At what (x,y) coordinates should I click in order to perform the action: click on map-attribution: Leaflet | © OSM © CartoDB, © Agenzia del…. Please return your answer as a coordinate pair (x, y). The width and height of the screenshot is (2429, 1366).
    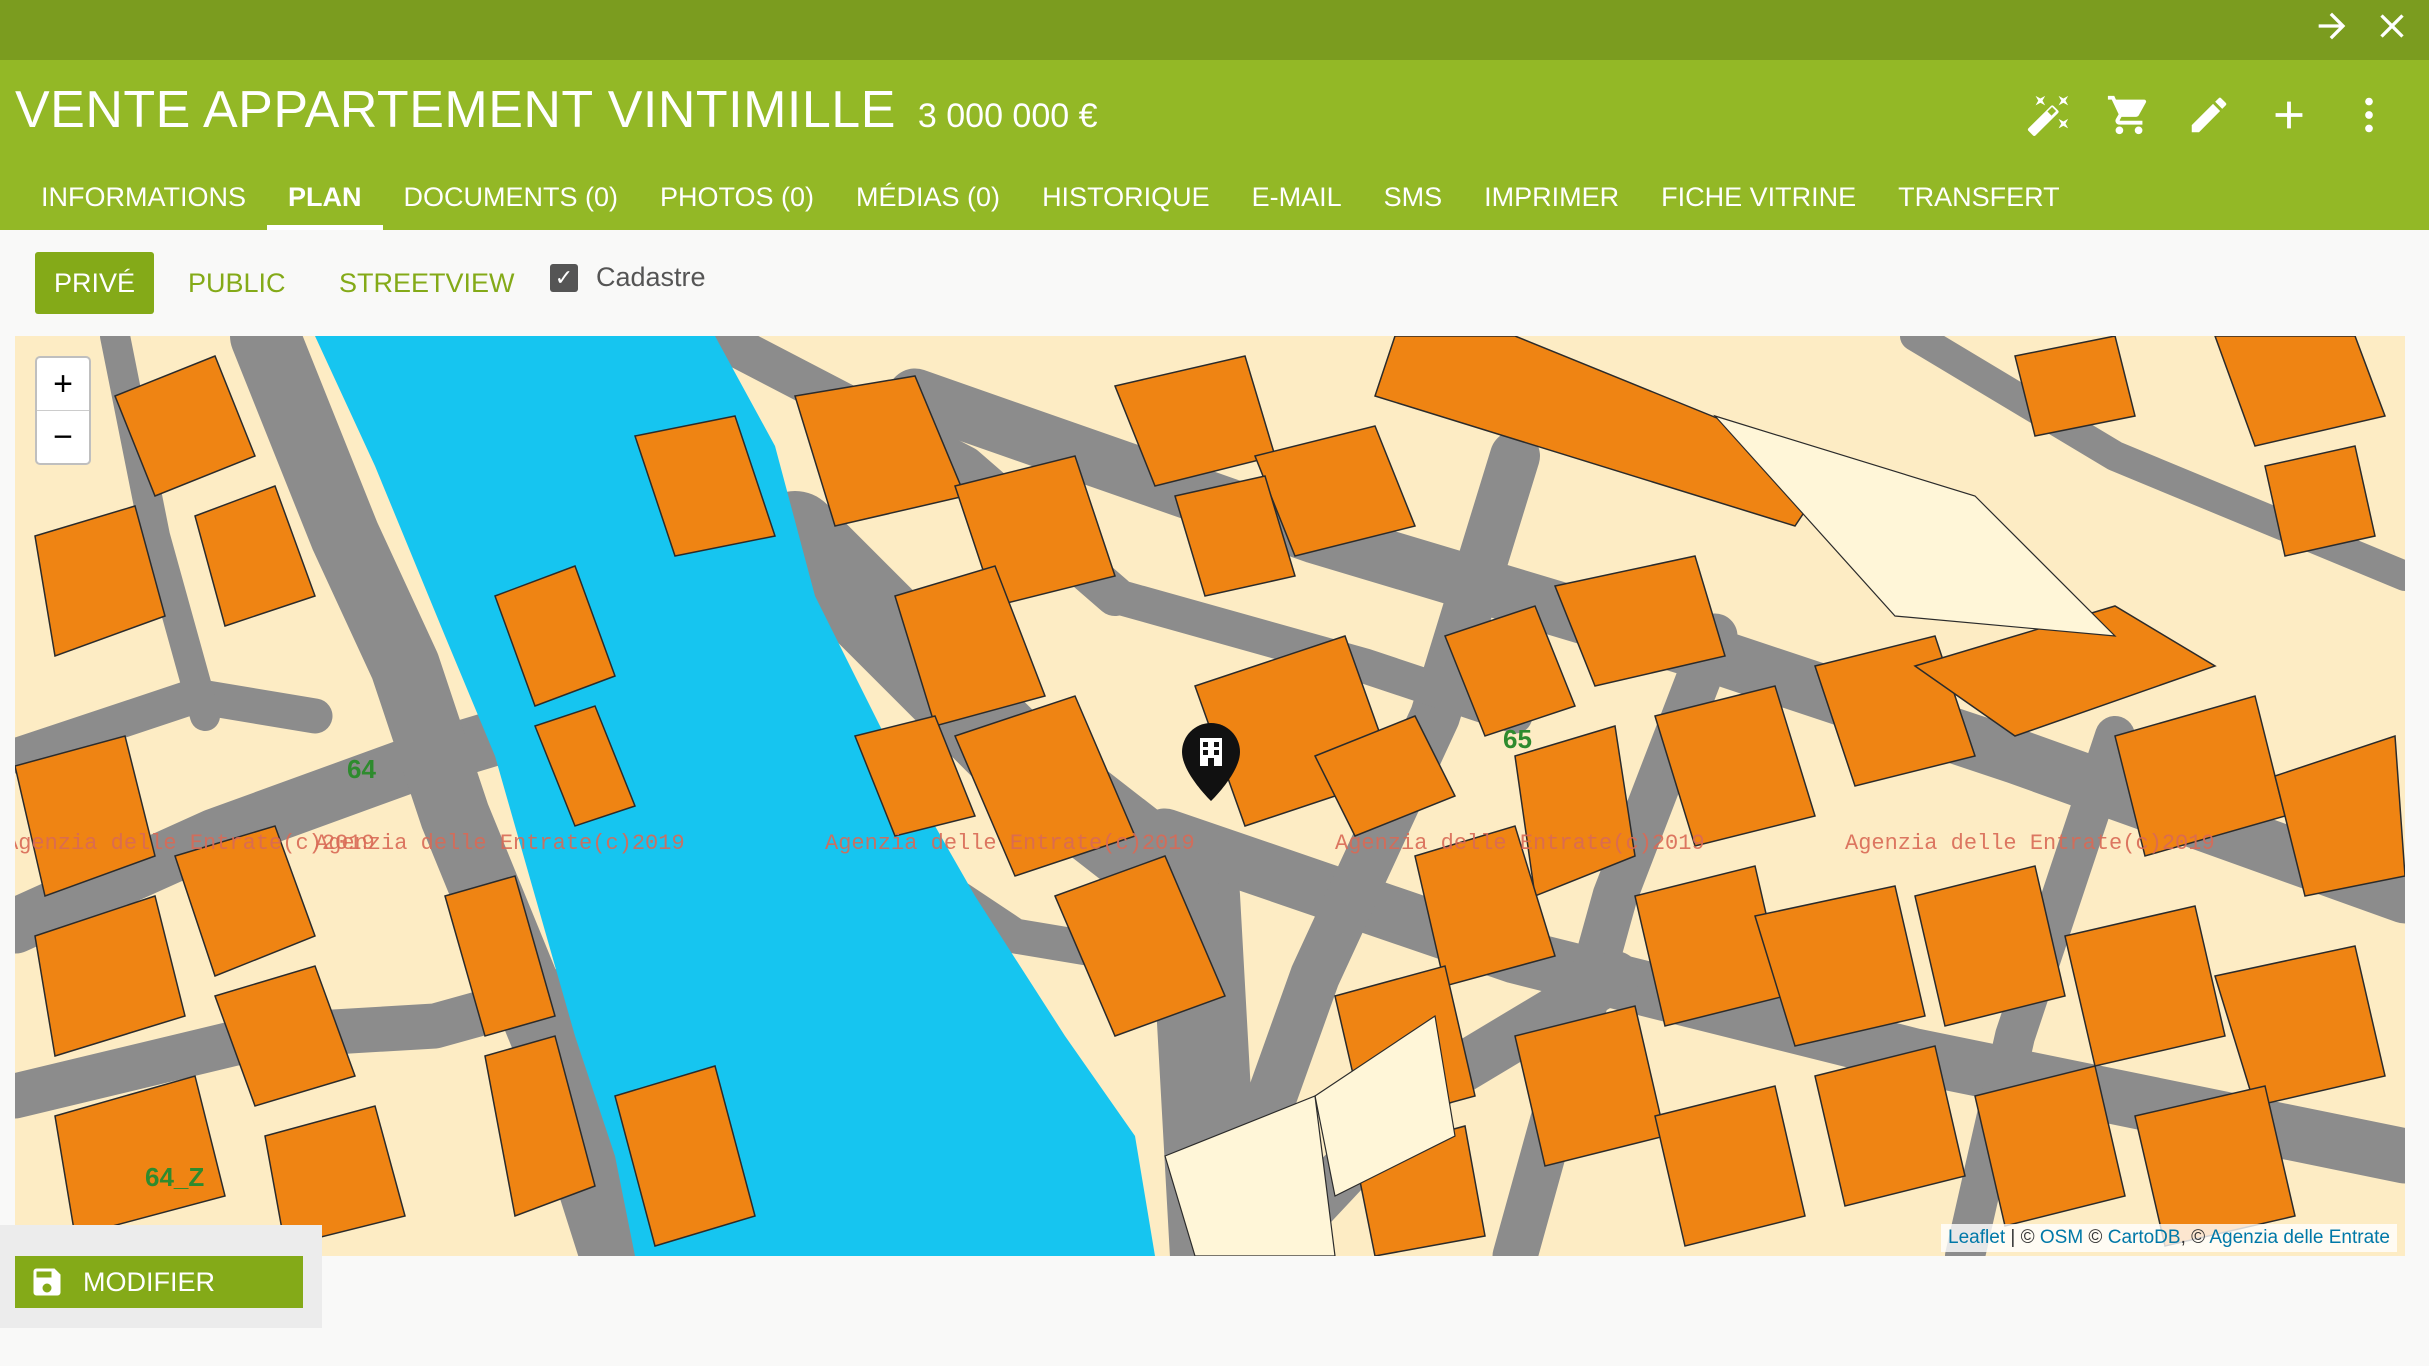
    Looking at the image, I should click on (2169, 1238).